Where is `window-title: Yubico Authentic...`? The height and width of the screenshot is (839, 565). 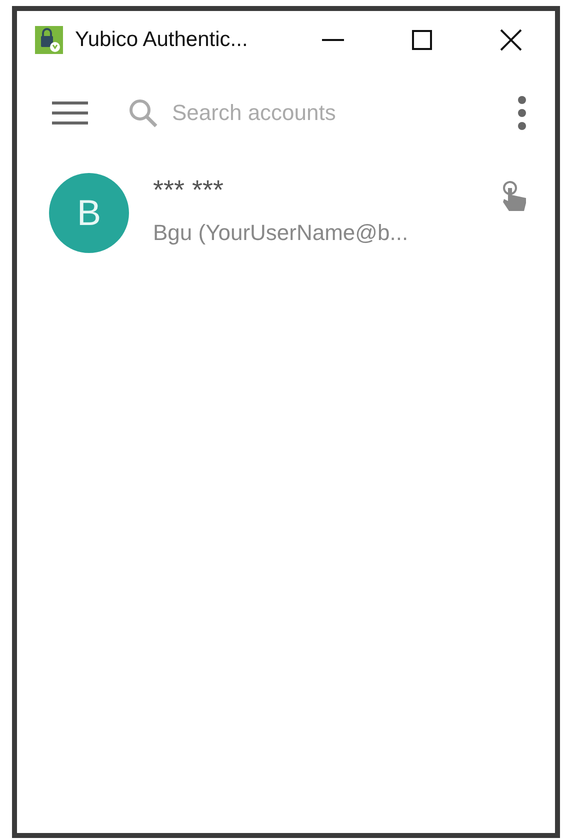 window-title: Yubico Authentic... is located at coordinates (161, 40).